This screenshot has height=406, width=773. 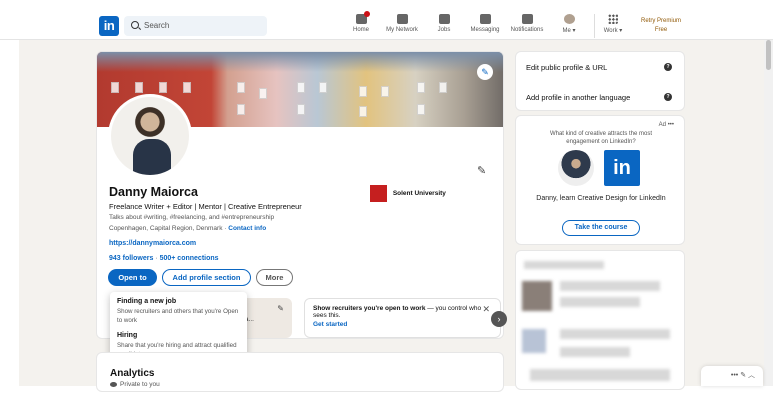 What do you see at coordinates (671, 125) in the screenshot?
I see `more-options-icon: •••` at bounding box center [671, 125].